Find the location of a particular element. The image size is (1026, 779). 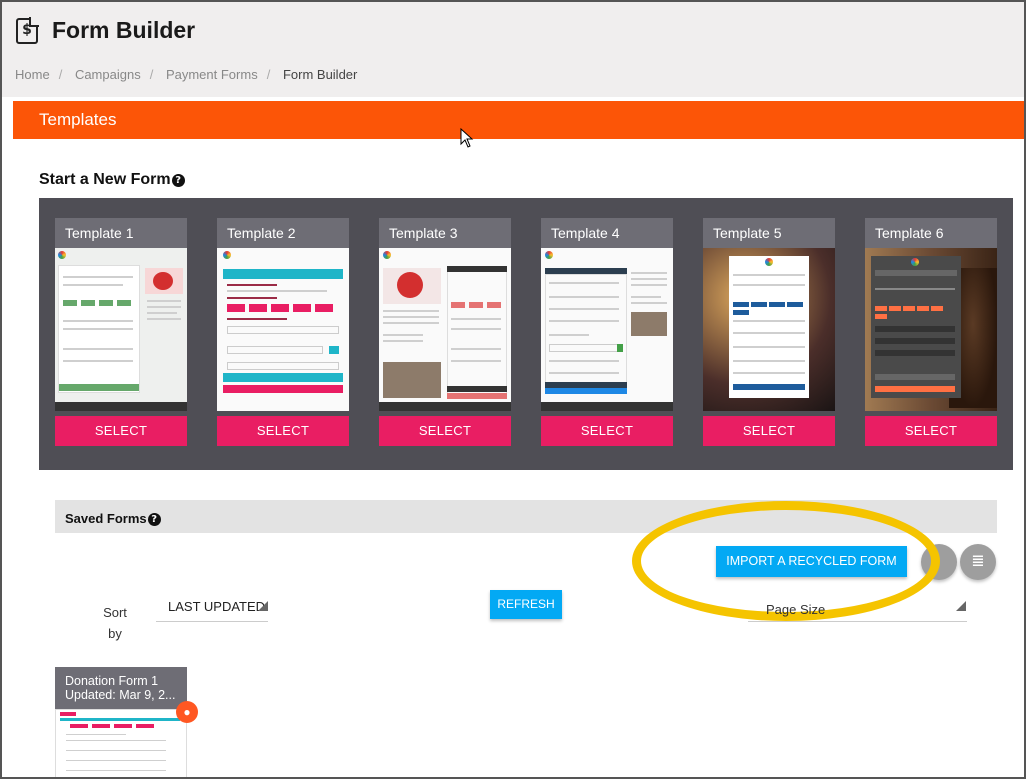

breadcrumb-form-builder: Form Builder is located at coordinates (320, 74).